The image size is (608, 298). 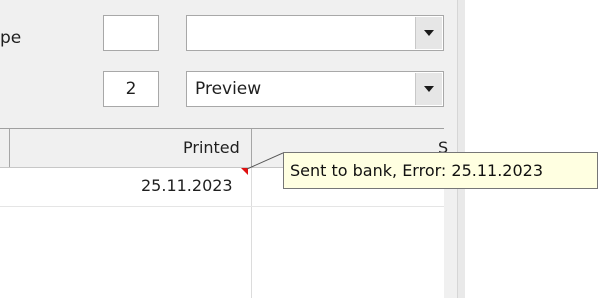 What do you see at coordinates (461, 149) in the screenshot?
I see `window-border` at bounding box center [461, 149].